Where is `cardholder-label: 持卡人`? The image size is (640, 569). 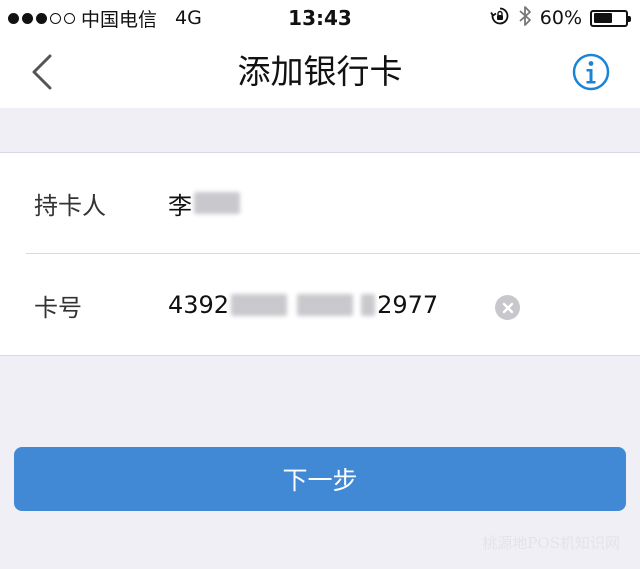 cardholder-label: 持卡人 is located at coordinates (70, 205).